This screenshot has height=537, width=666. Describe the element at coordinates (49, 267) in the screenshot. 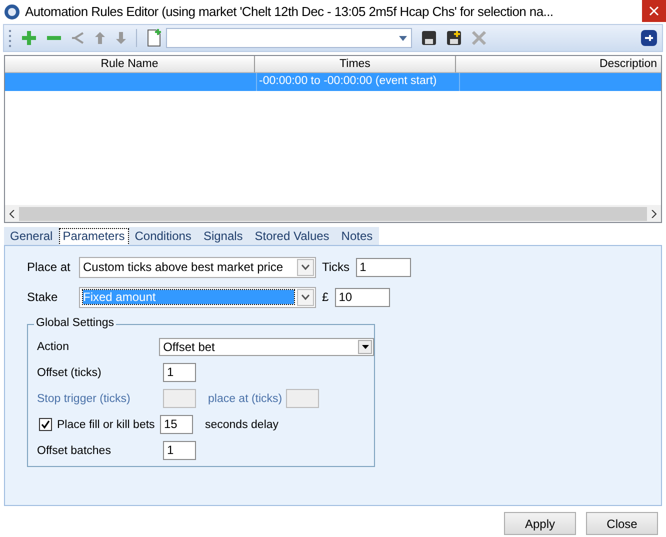

I see `field-label: Place at` at that location.